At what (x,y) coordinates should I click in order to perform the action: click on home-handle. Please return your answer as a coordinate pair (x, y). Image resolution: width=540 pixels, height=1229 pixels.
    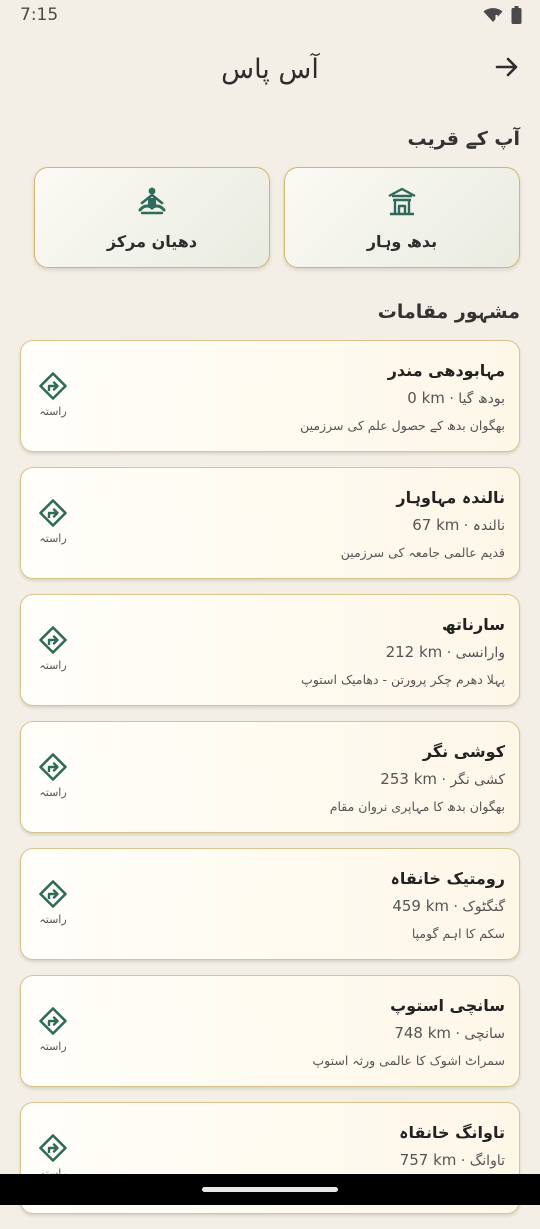
    Looking at the image, I should click on (270, 1189).